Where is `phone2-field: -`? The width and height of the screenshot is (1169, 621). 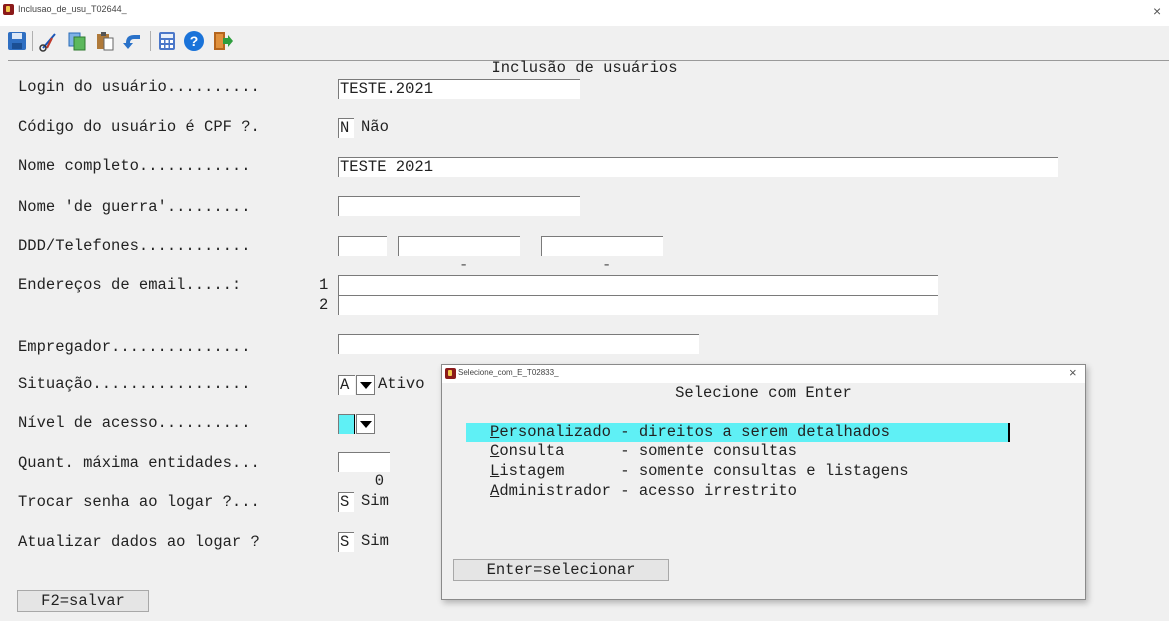 phone2-field: - is located at coordinates (602, 255).